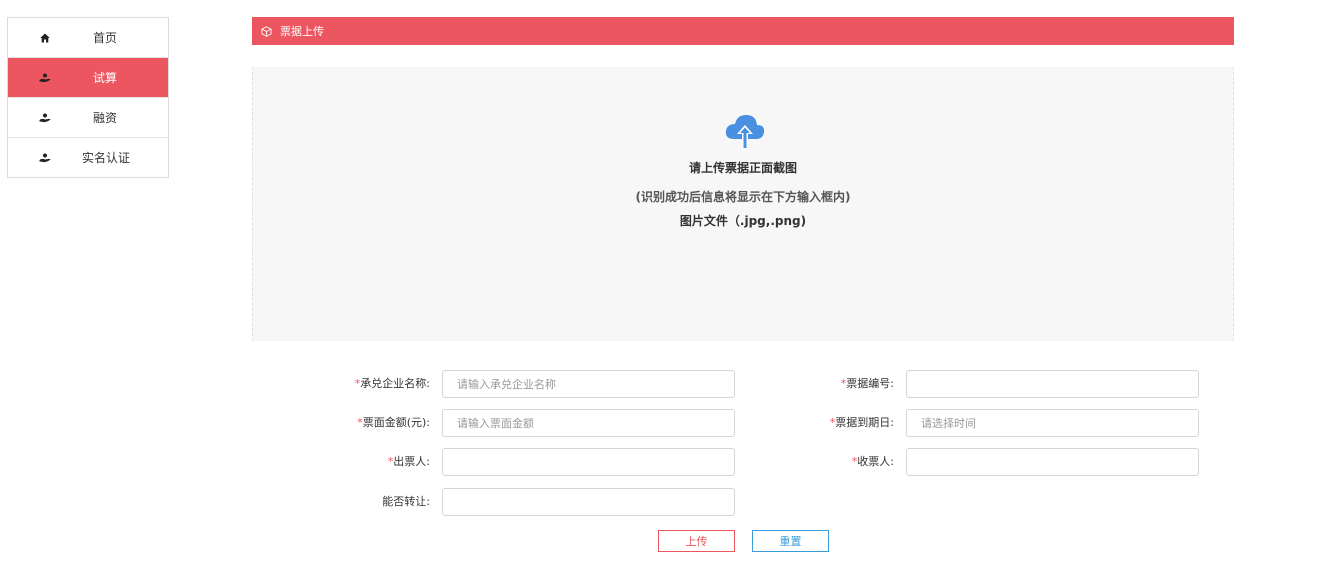  What do you see at coordinates (696, 541) in the screenshot?
I see `upload-button: 上传` at bounding box center [696, 541].